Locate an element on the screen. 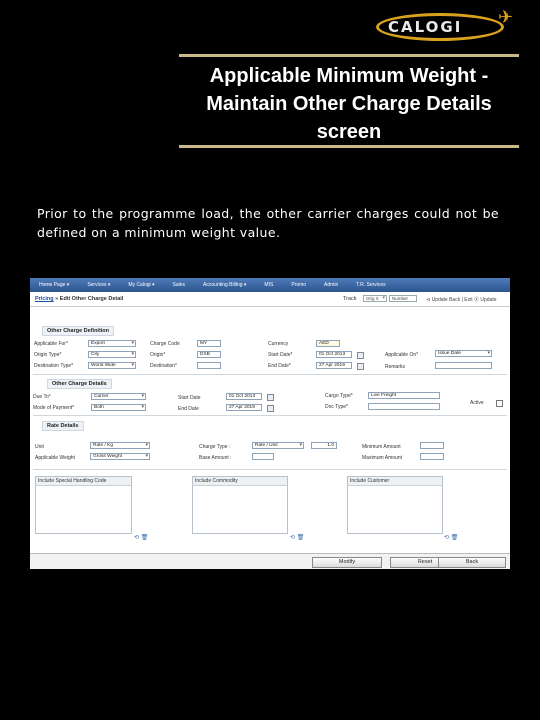 The width and height of the screenshot is (540, 720). end-date-label: End Date* is located at coordinates (279, 366).